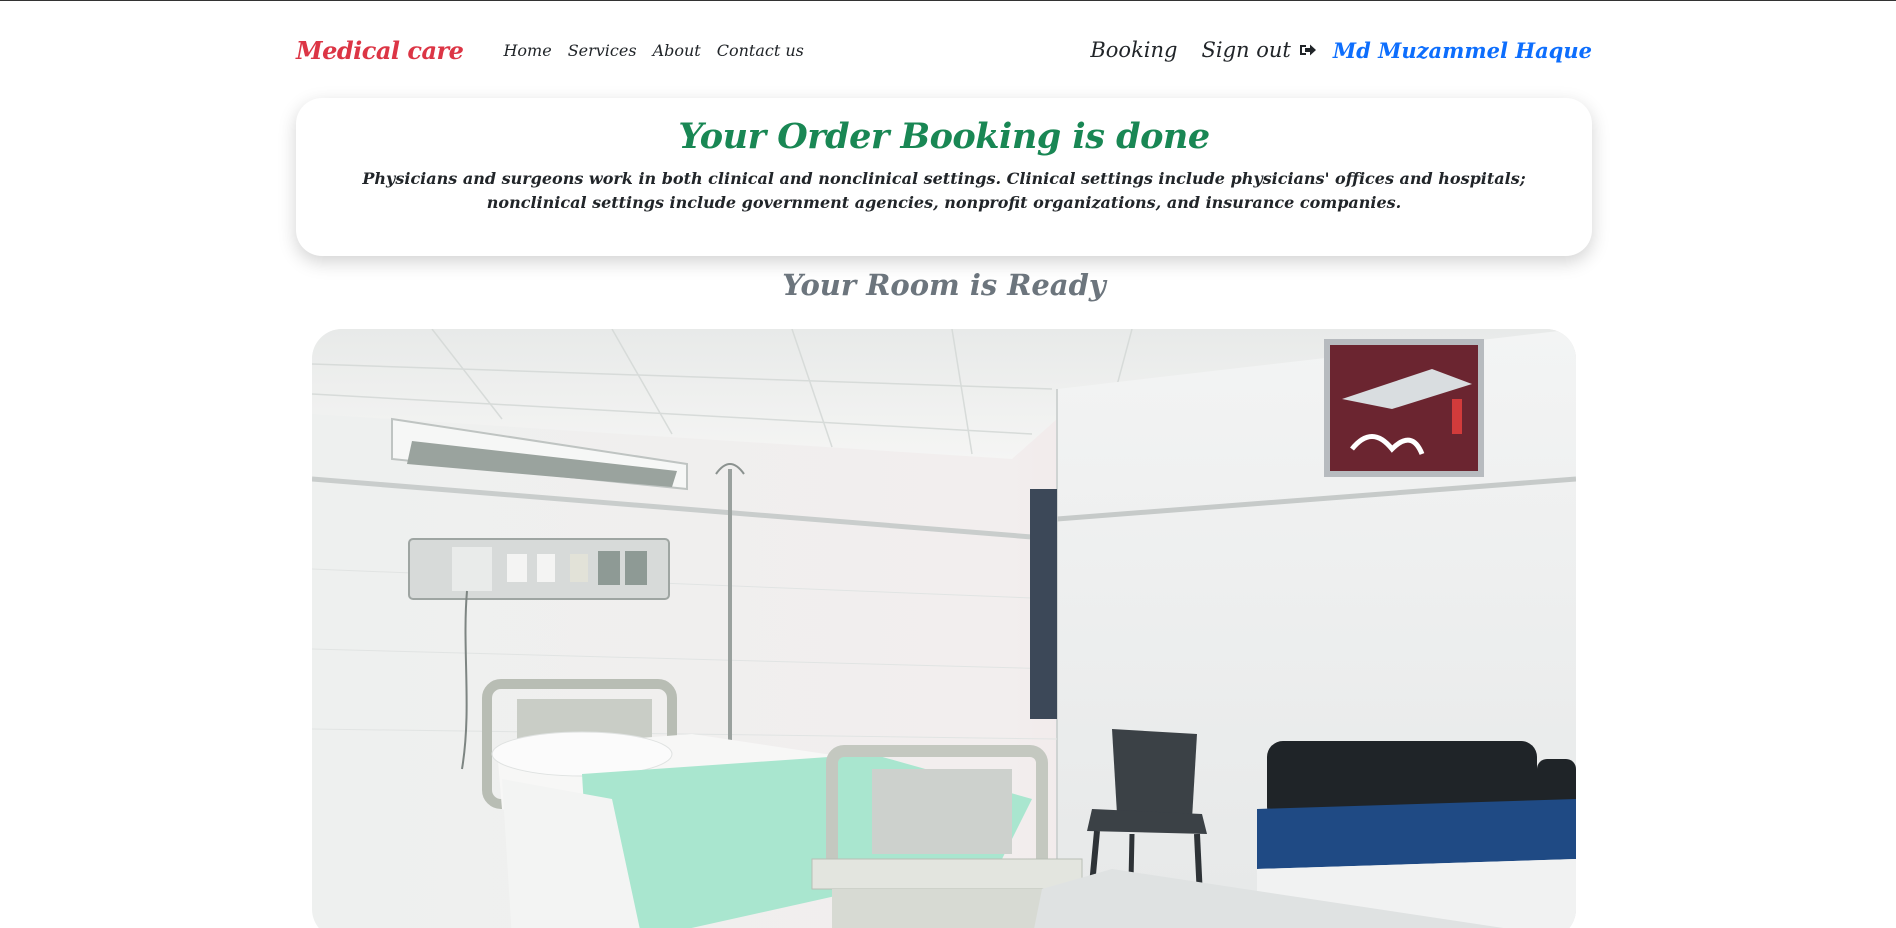 This screenshot has width=1896, height=928. Describe the element at coordinates (1246, 50) in the screenshot. I see `sign-out-label: Sign out` at that location.